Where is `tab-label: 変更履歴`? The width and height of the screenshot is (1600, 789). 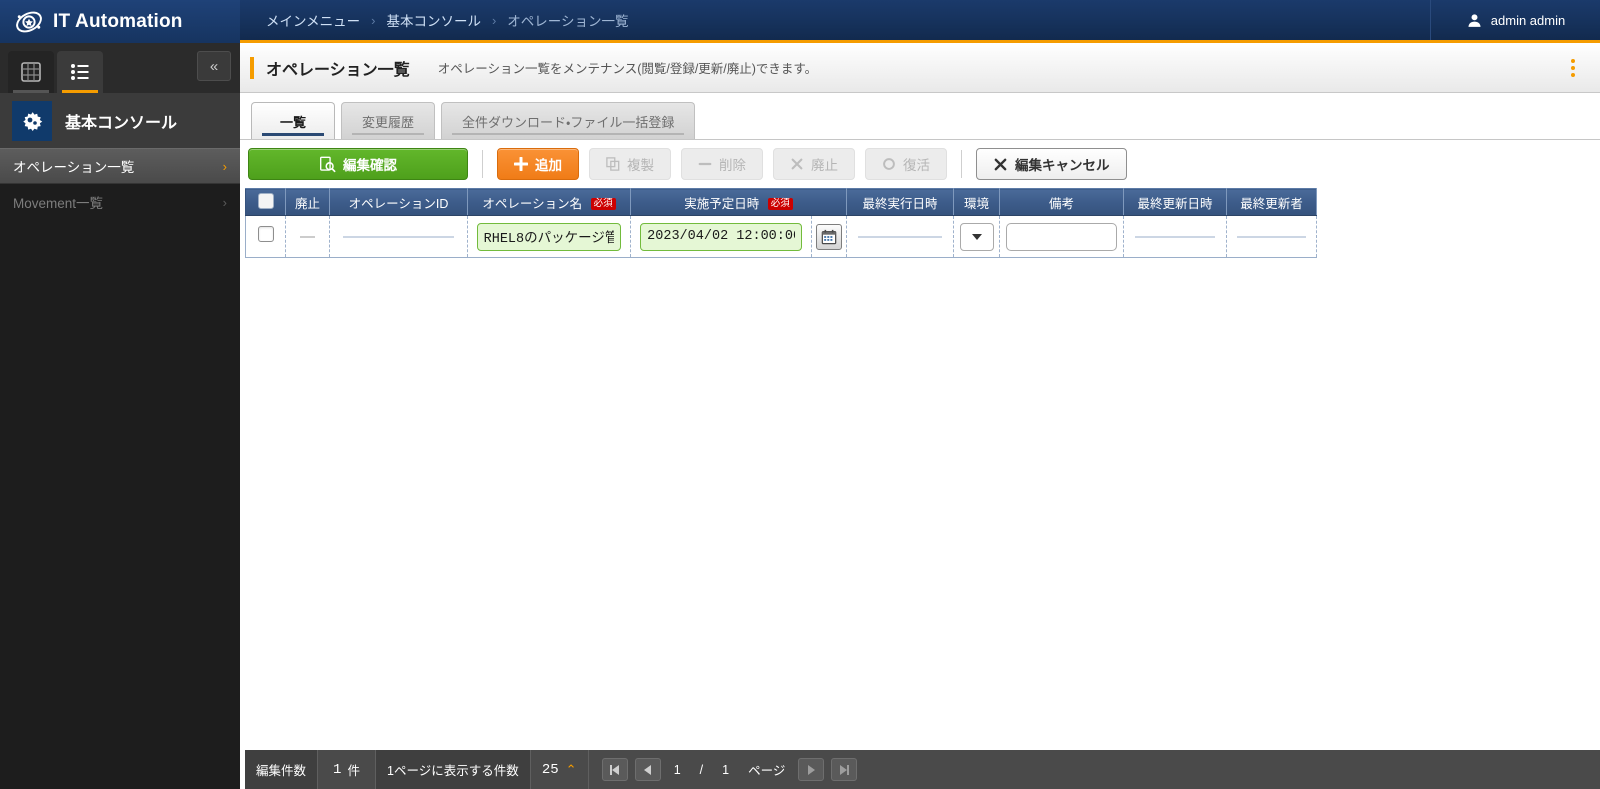
tab-label: 変更履歴 is located at coordinates (388, 122).